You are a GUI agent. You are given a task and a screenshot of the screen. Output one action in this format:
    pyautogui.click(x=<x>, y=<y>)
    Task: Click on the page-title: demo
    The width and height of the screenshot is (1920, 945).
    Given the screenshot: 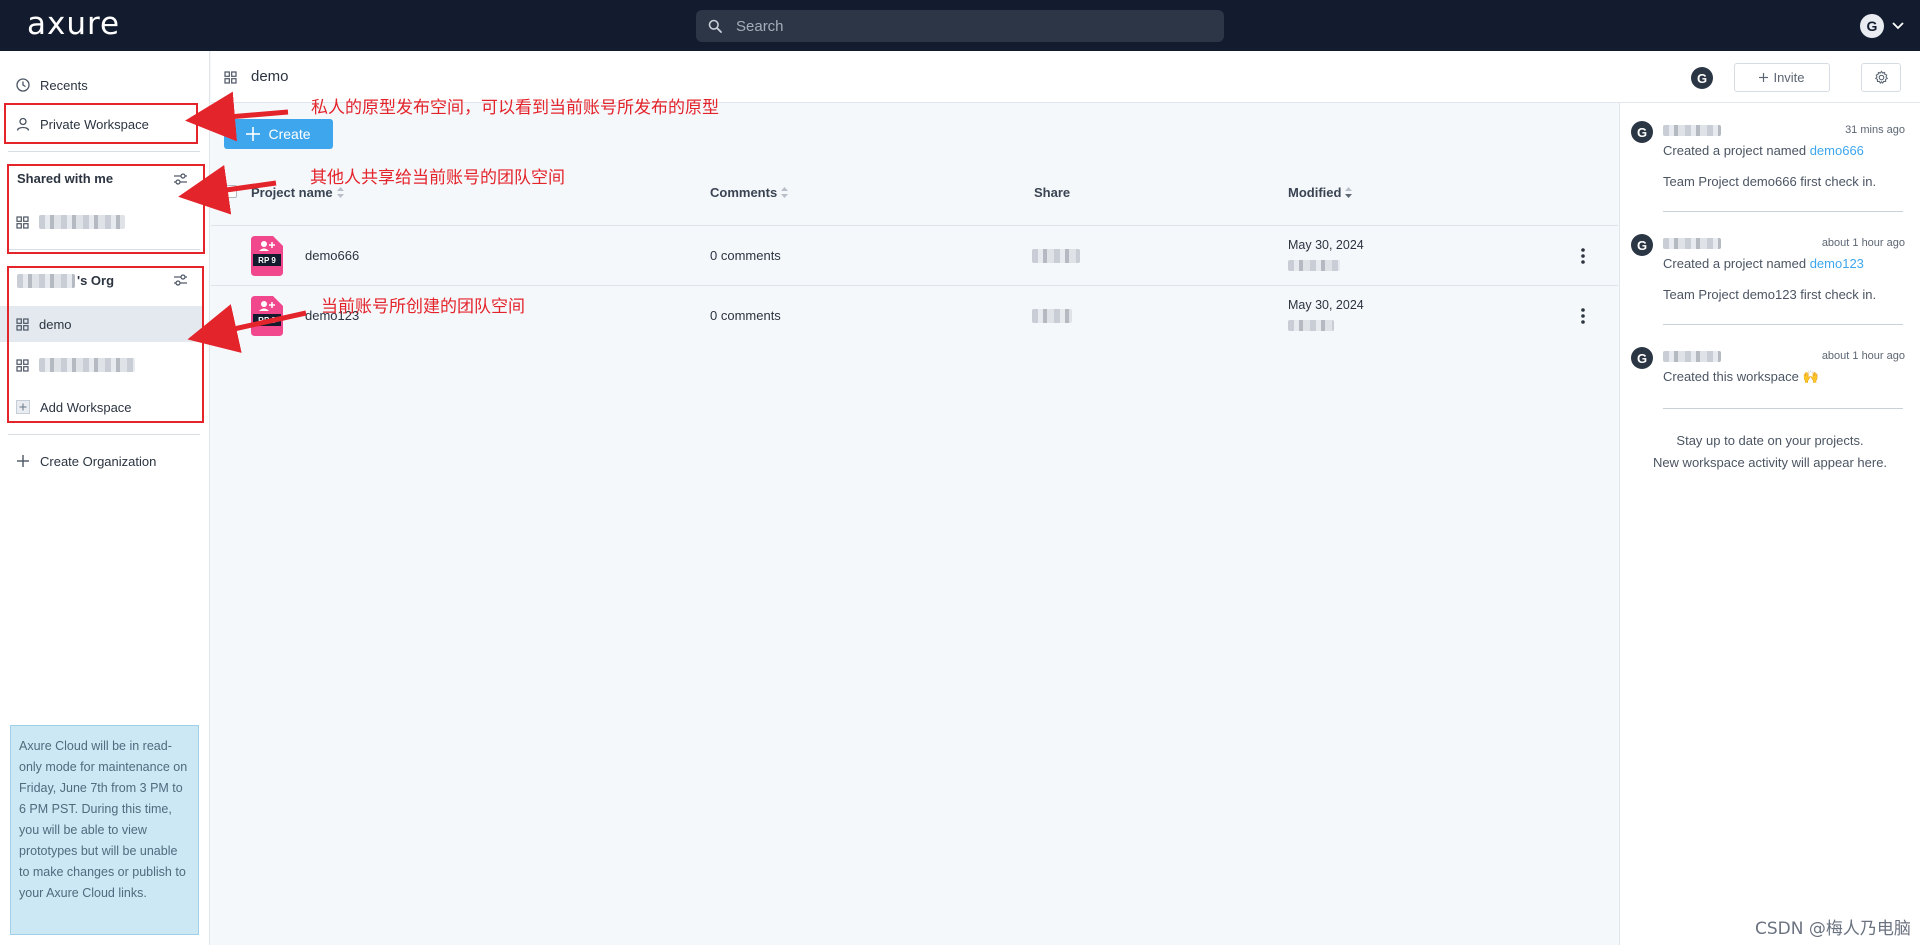 What is the action you would take?
    pyautogui.click(x=270, y=76)
    